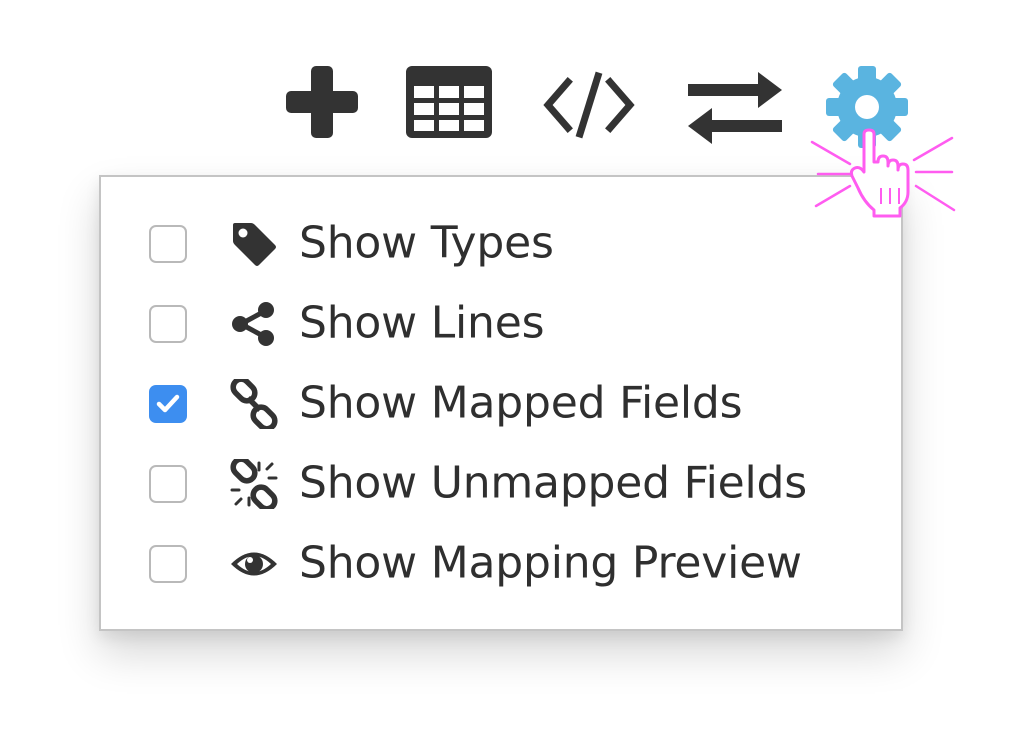 The image size is (1012, 736). I want to click on link-icon, so click(254, 404).